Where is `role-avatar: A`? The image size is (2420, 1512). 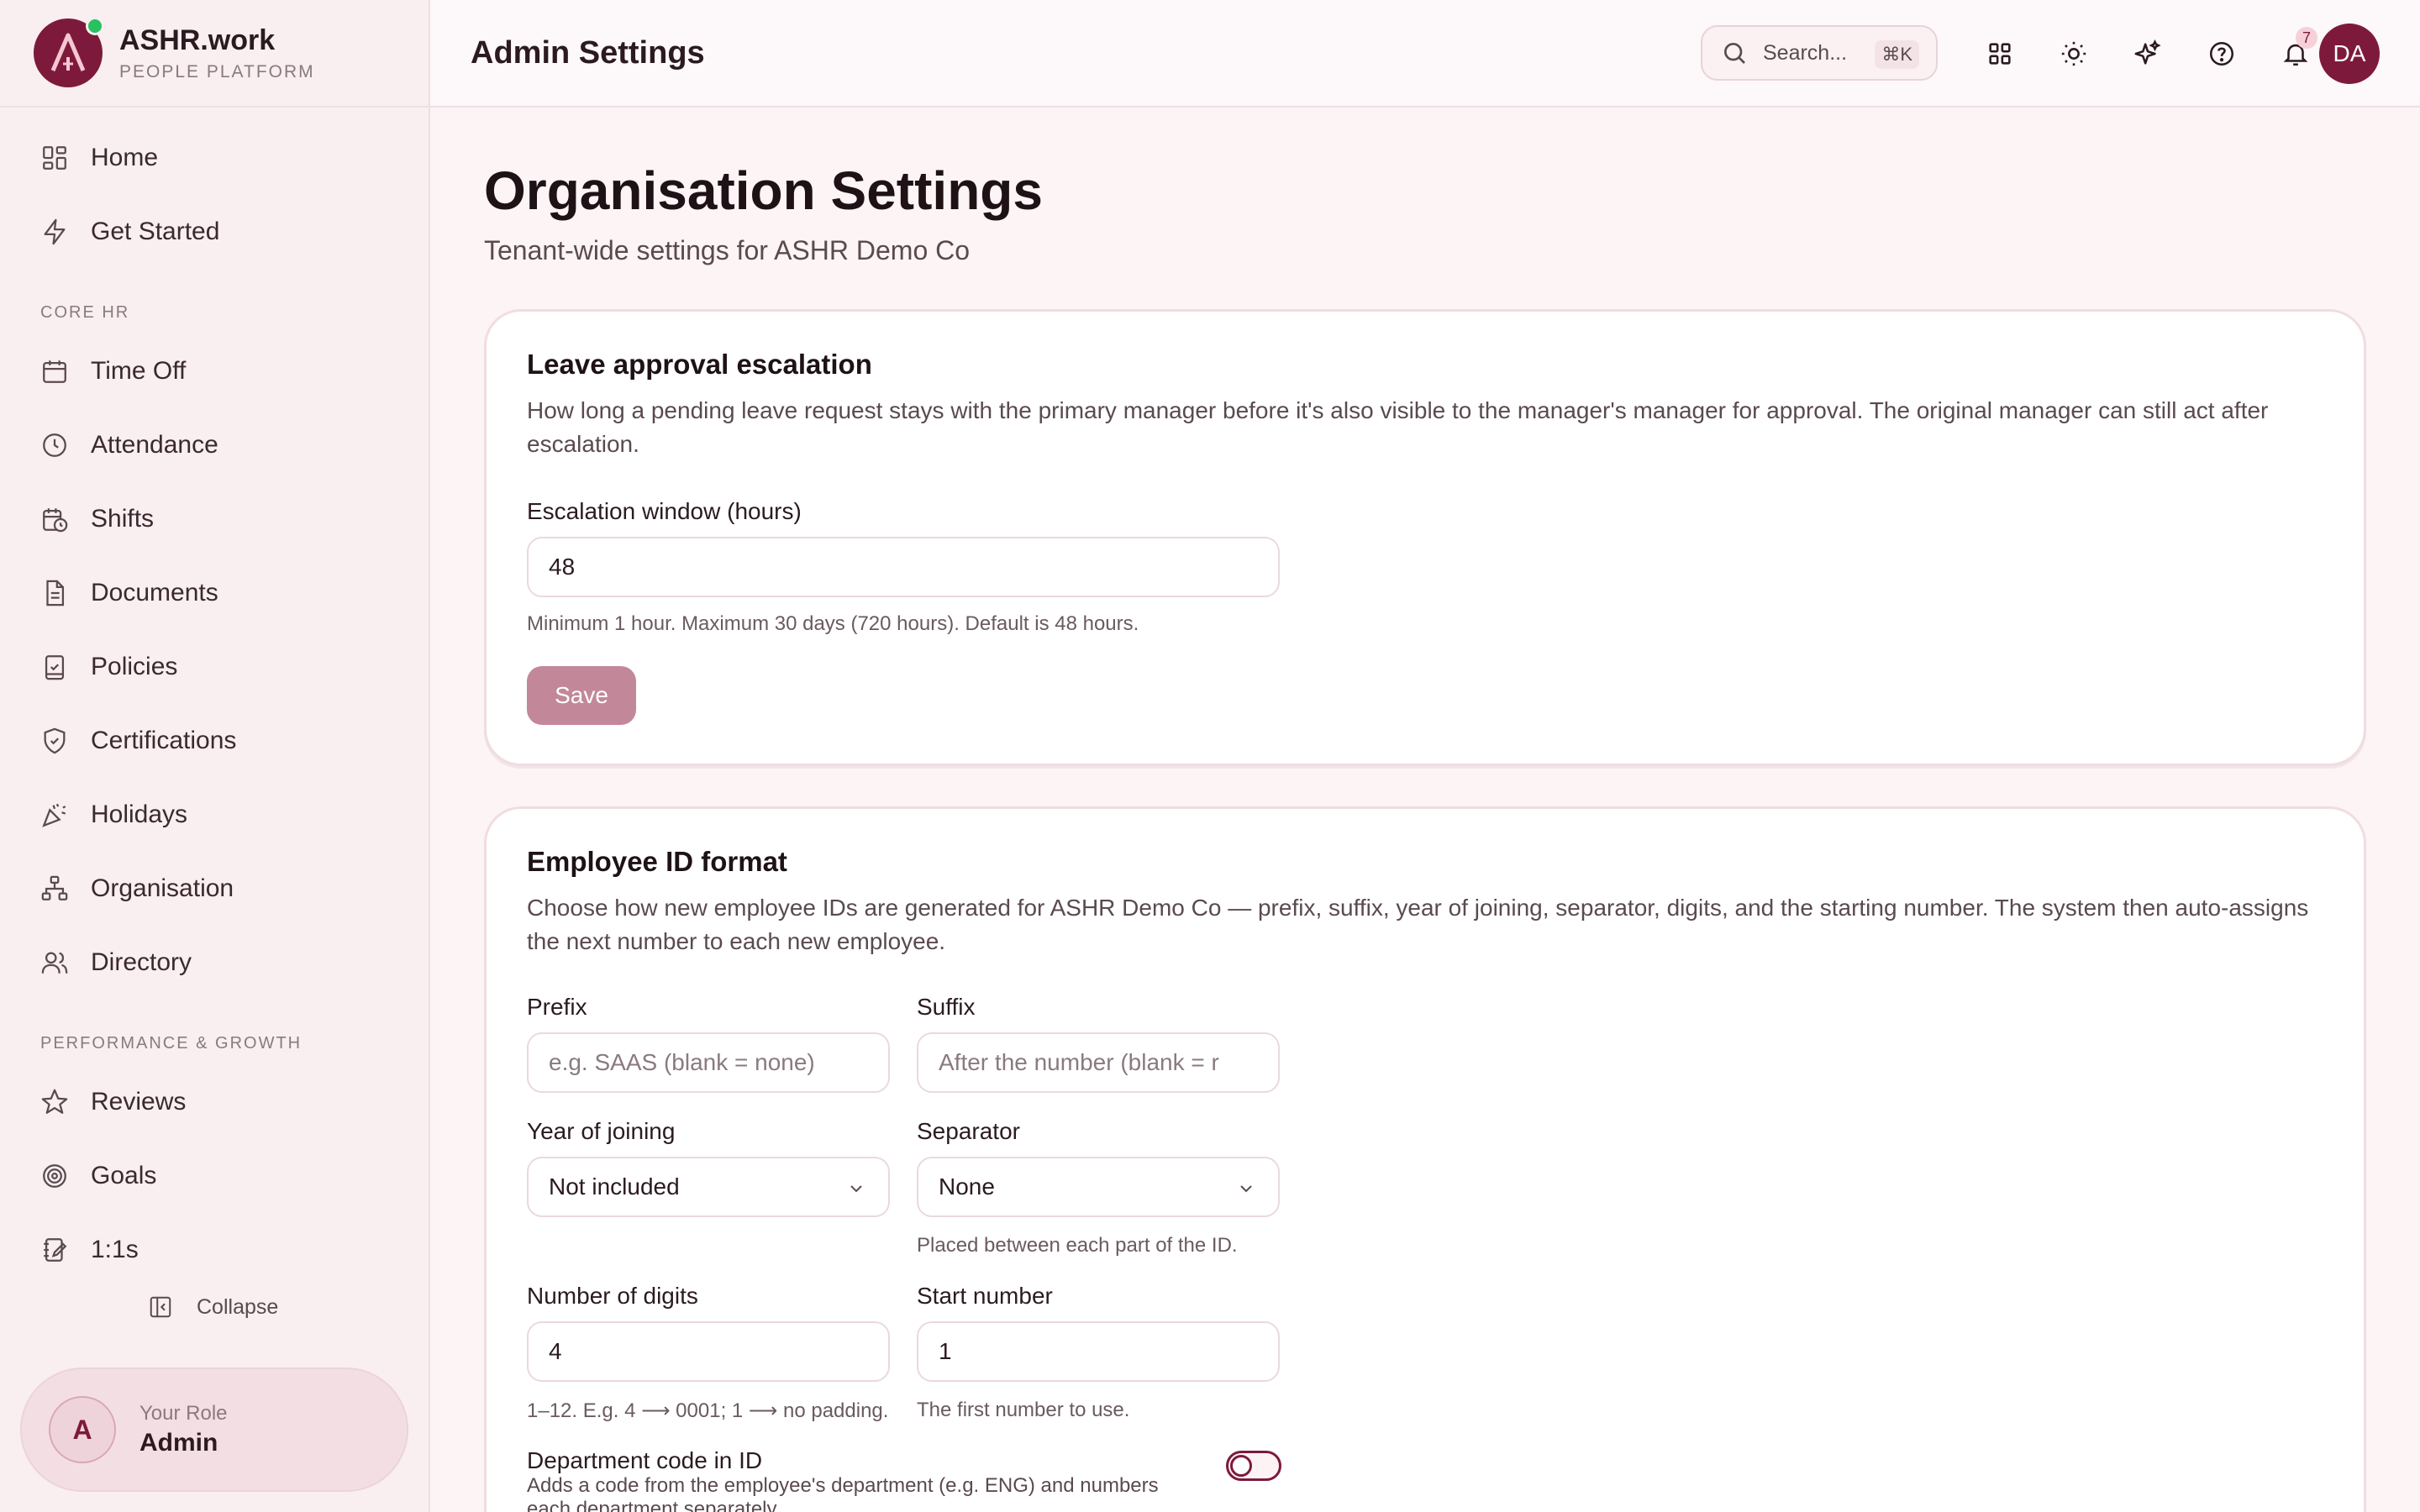
role-avatar: A is located at coordinates (82, 1429).